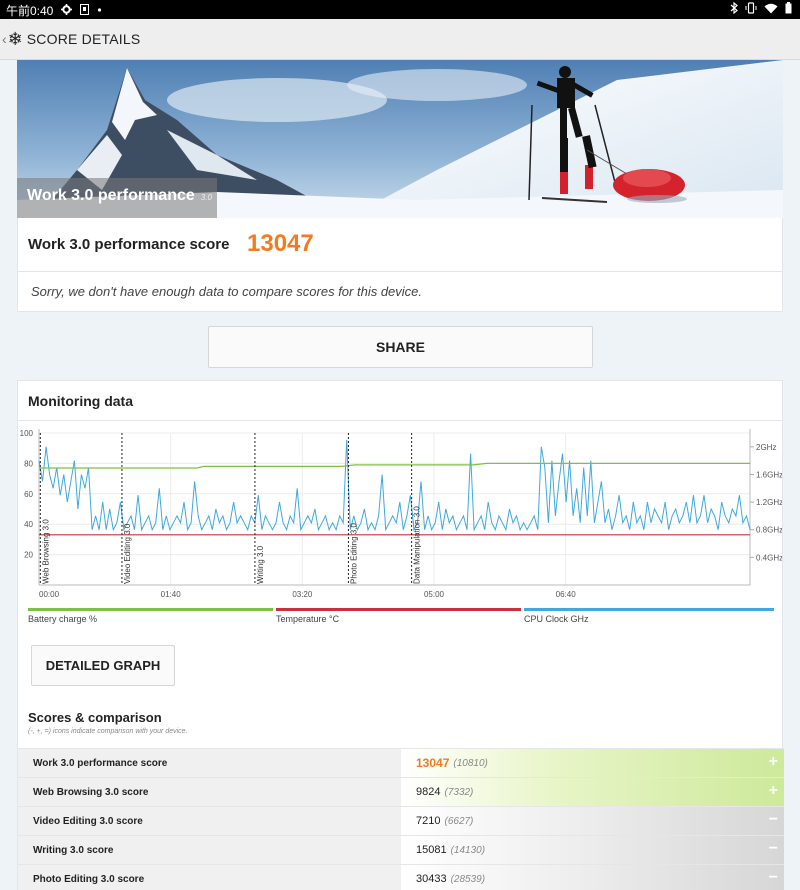 Image resolution: width=800 pixels, height=890 pixels. I want to click on score-row-value: 15081, so click(431, 850).